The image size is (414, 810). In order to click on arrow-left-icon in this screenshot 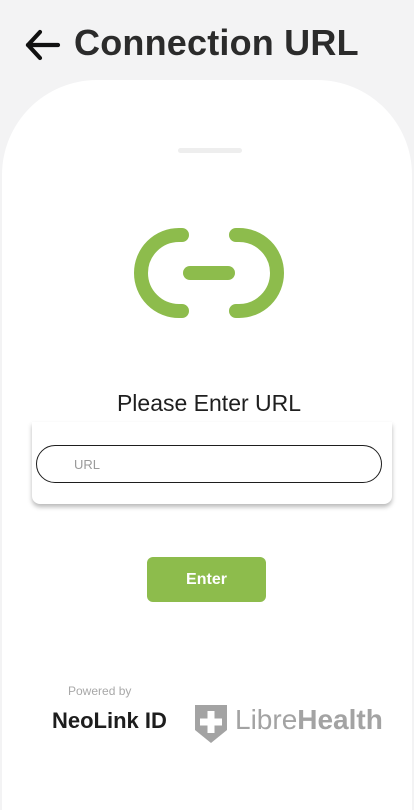, I will do `click(43, 45)`.